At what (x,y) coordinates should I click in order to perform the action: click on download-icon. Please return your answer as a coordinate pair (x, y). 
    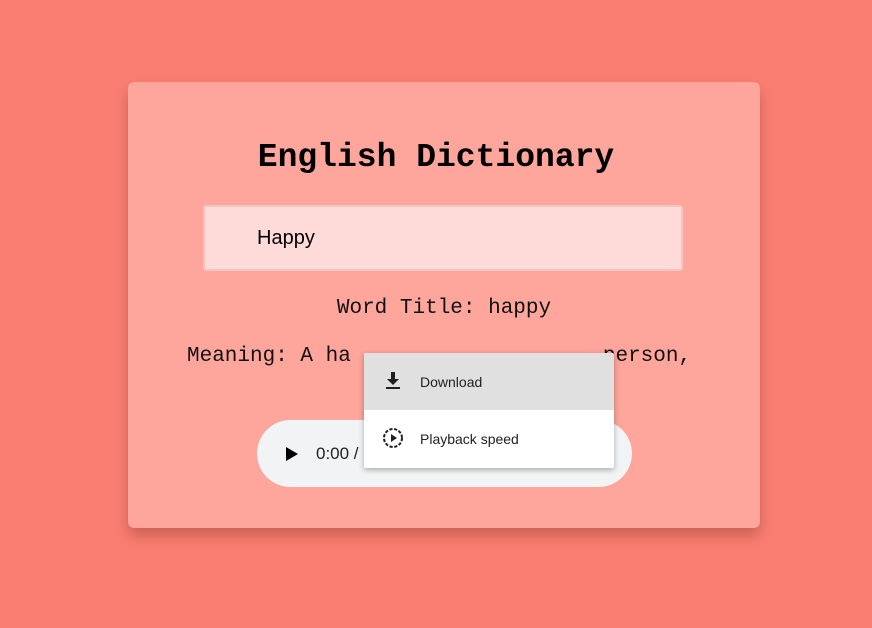
    Looking at the image, I should click on (393, 381).